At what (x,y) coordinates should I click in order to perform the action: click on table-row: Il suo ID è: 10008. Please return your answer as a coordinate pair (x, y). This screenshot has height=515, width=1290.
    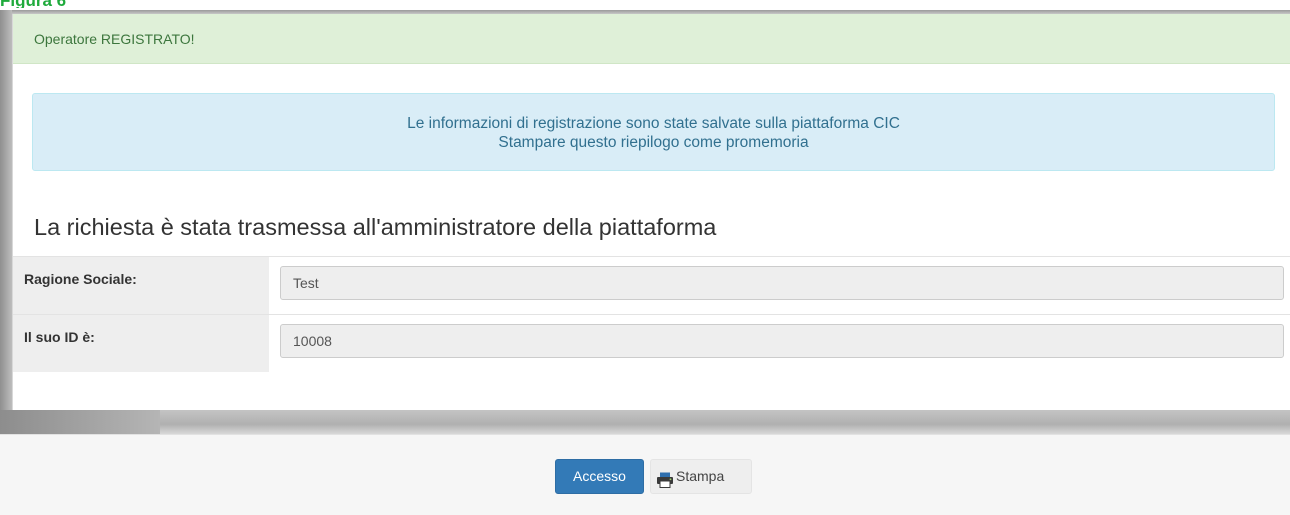
    Looking at the image, I should click on (651, 343).